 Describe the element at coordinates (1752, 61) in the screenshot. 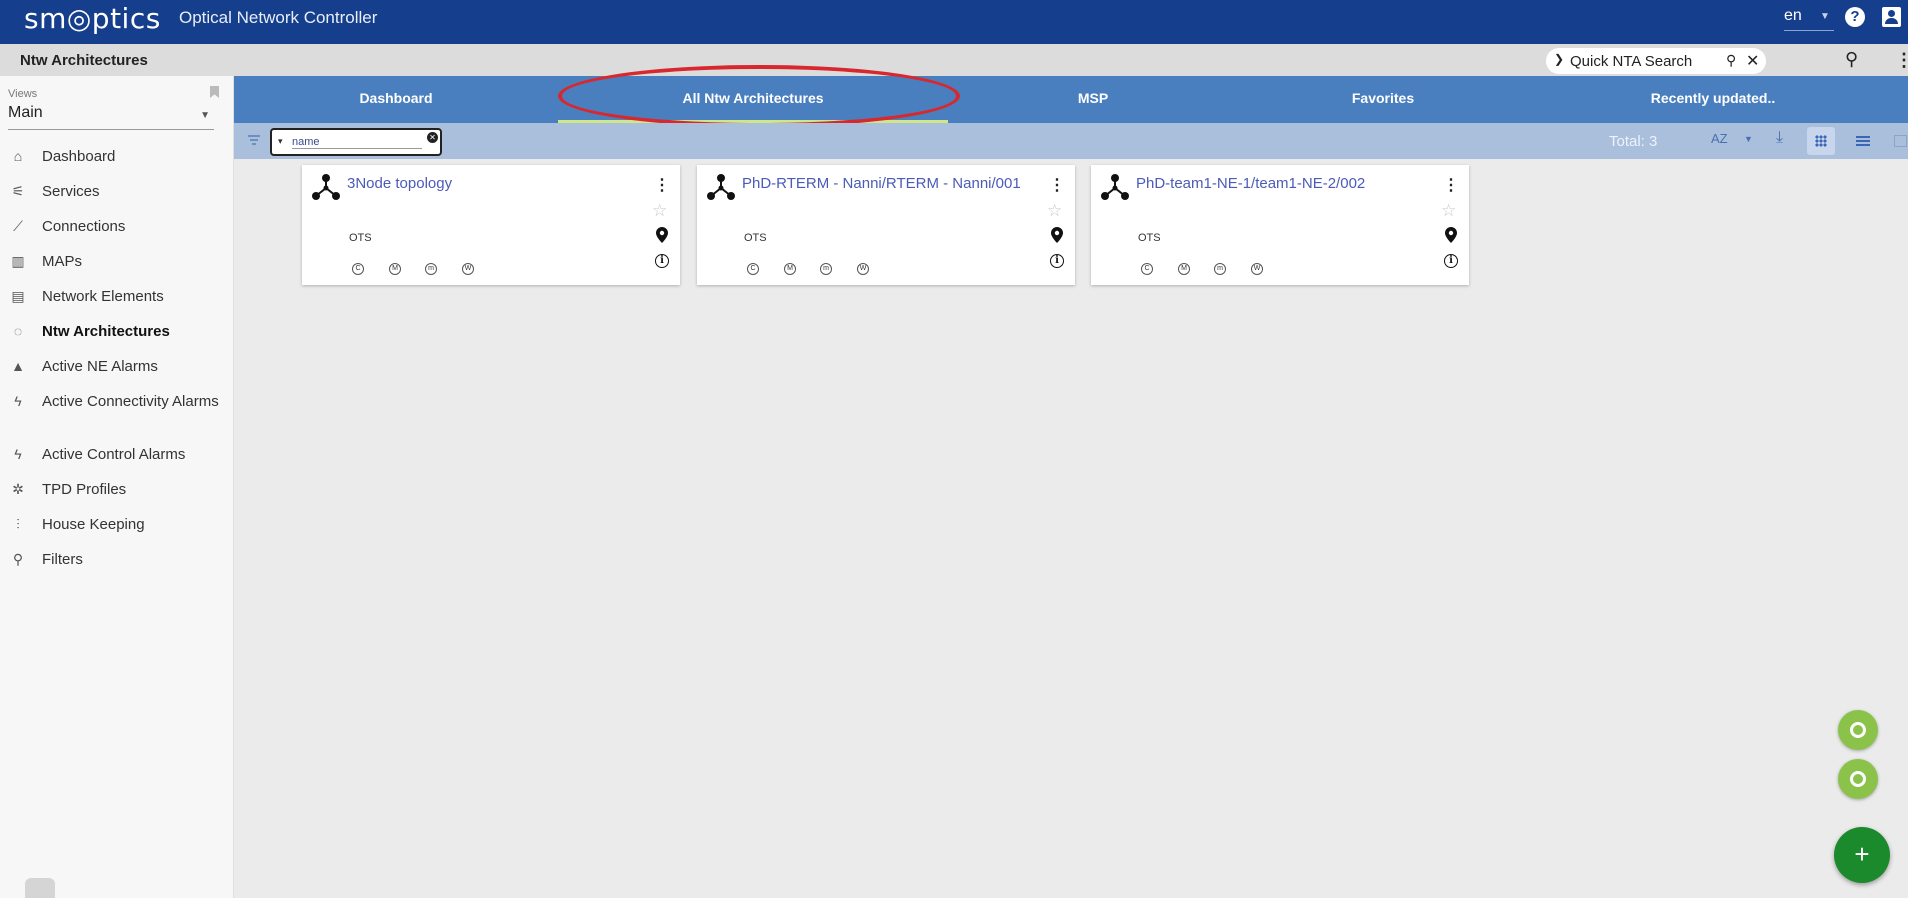

I see `close-icon: ✕` at that location.